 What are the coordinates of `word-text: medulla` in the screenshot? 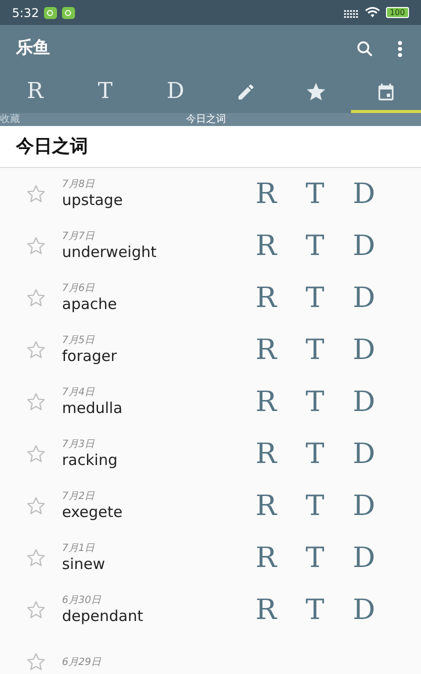 It's located at (157, 408).